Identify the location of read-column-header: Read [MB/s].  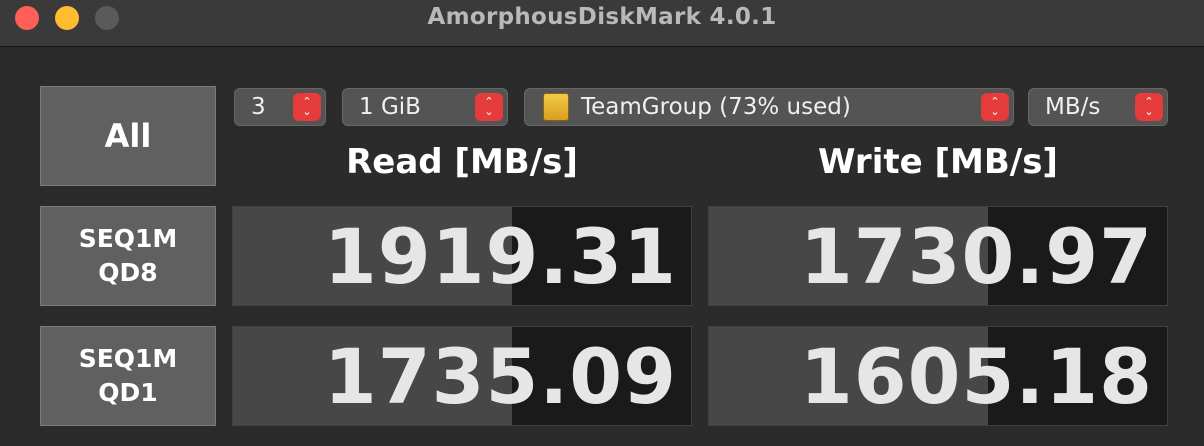
(462, 162).